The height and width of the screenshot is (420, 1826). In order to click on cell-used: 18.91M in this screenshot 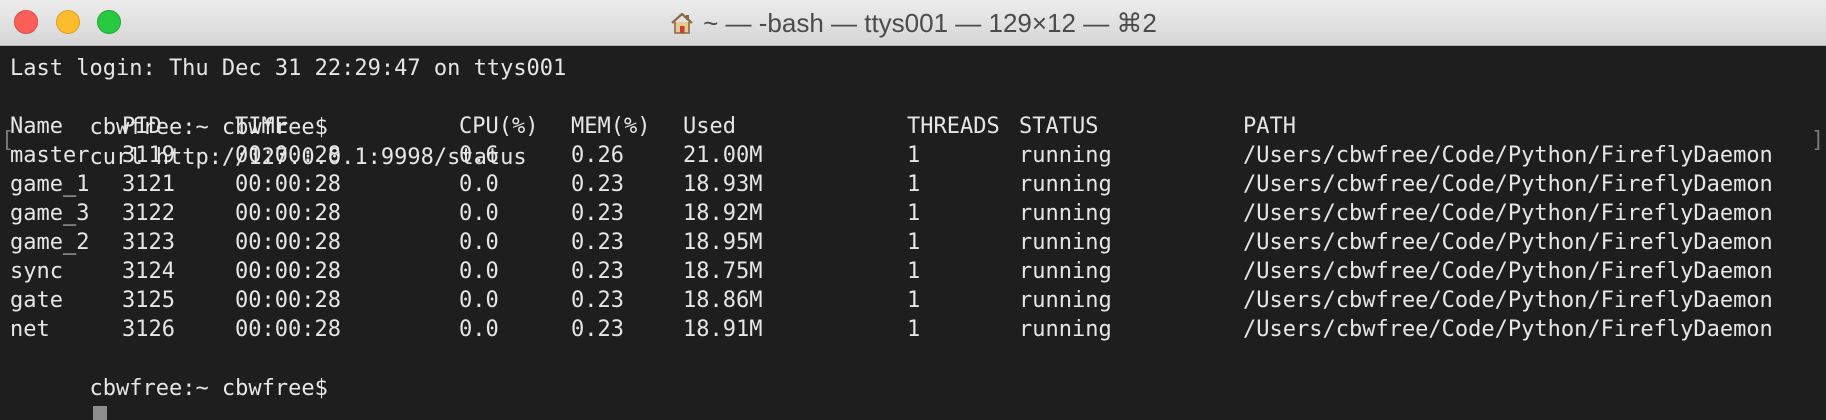, I will do `click(723, 329)`.